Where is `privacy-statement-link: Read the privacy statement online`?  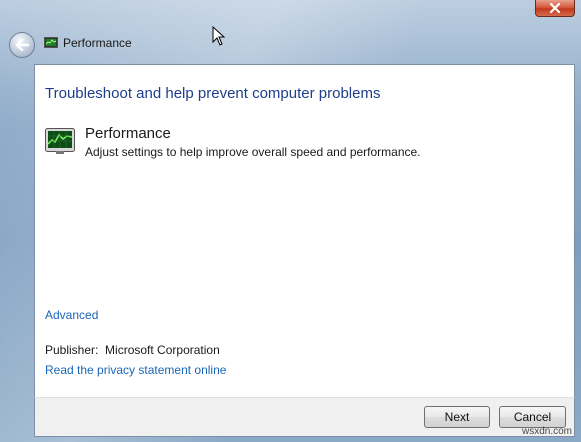 privacy-statement-link: Read the privacy statement online is located at coordinates (135, 370).